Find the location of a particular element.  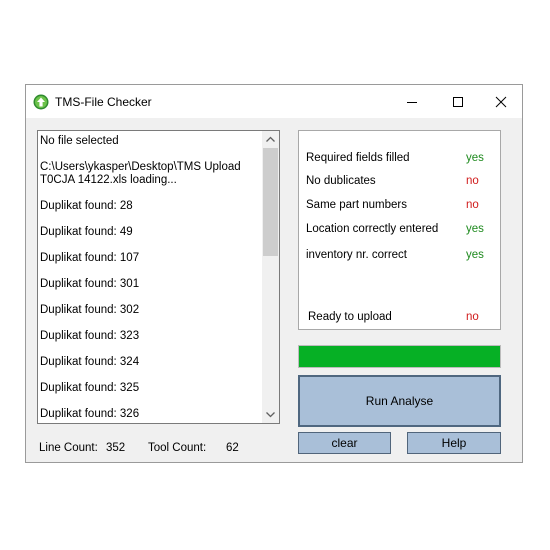

chevron-up-icon is located at coordinates (270, 139).